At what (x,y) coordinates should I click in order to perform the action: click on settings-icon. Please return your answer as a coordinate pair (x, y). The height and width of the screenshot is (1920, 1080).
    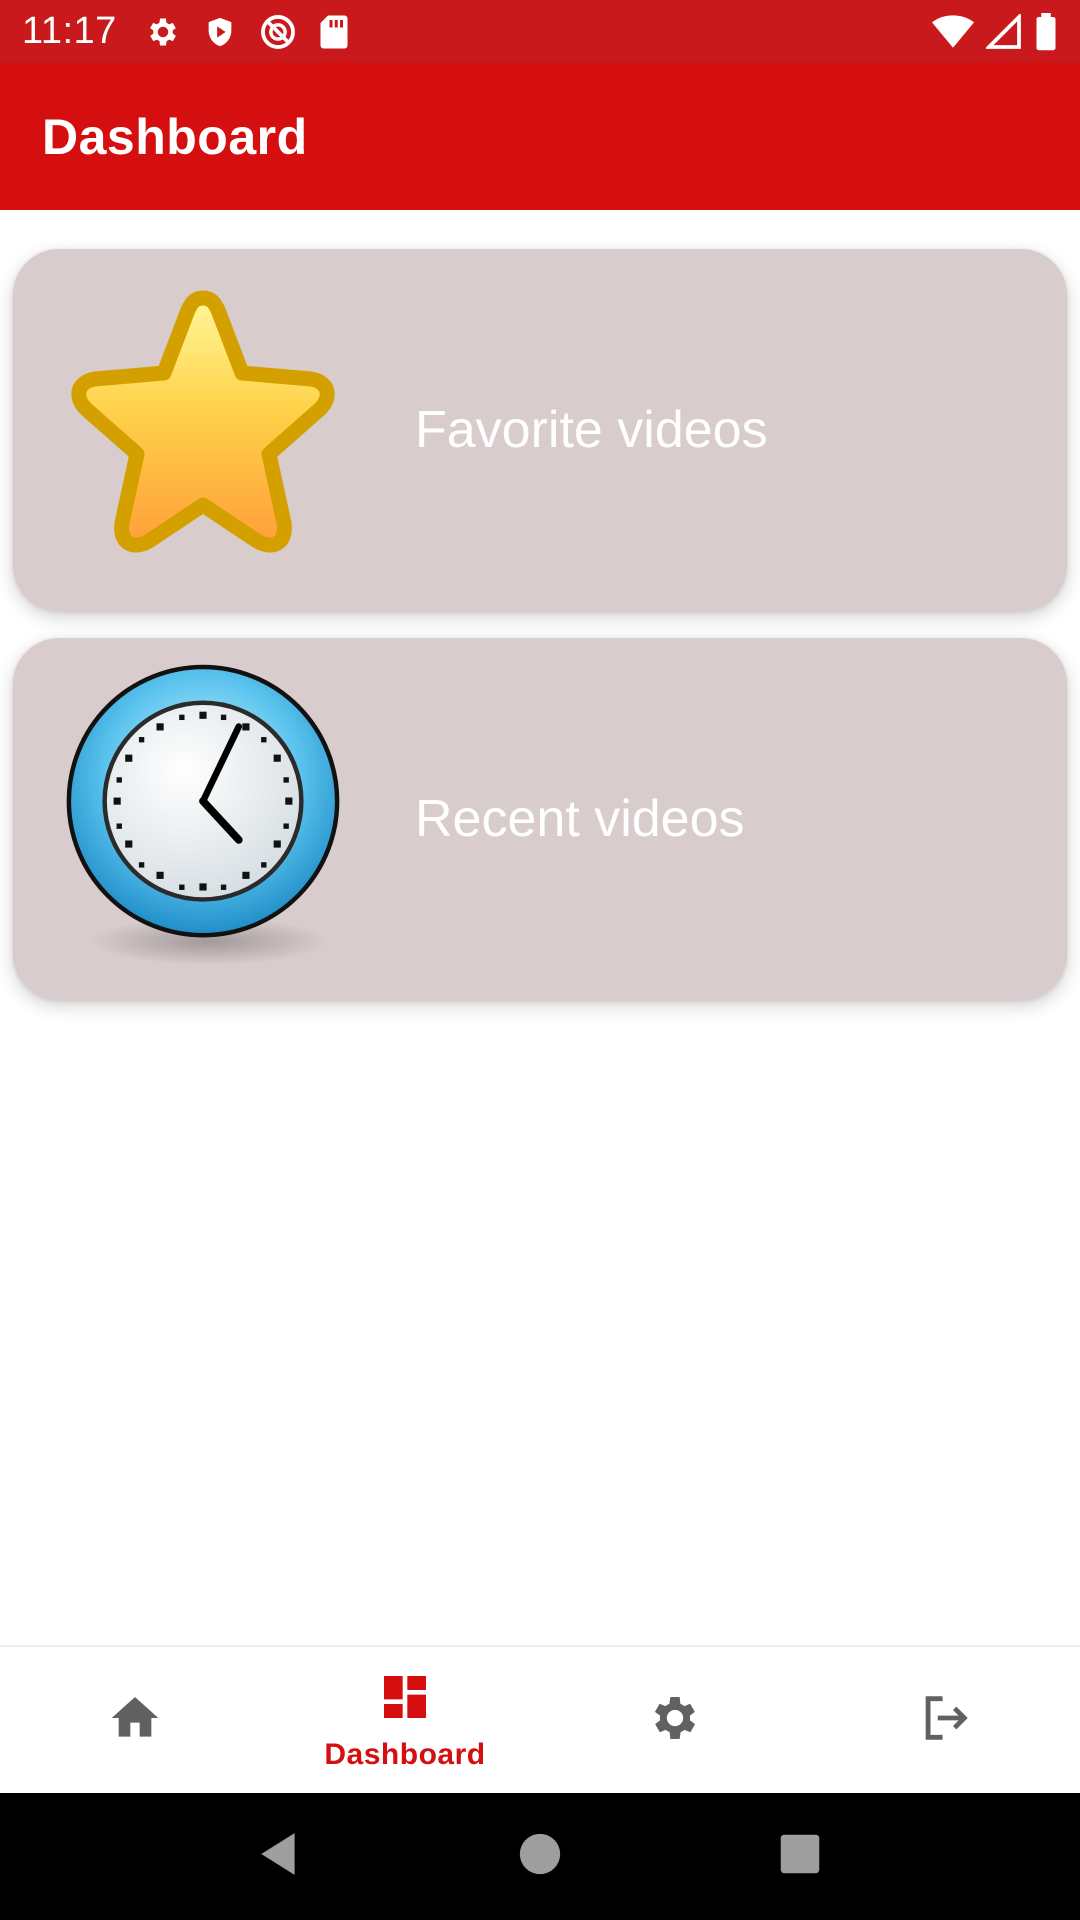
    Looking at the image, I should click on (675, 1720).